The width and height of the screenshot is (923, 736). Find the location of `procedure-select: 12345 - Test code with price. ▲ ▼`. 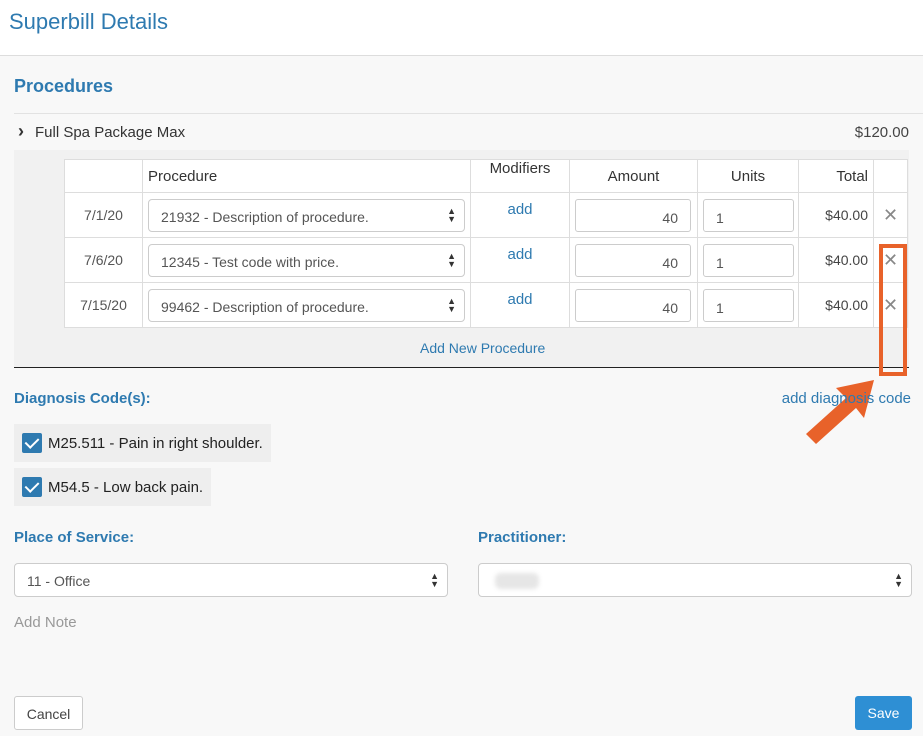

procedure-select: 12345 - Test code with price. ▲ ▼ is located at coordinates (306, 260).